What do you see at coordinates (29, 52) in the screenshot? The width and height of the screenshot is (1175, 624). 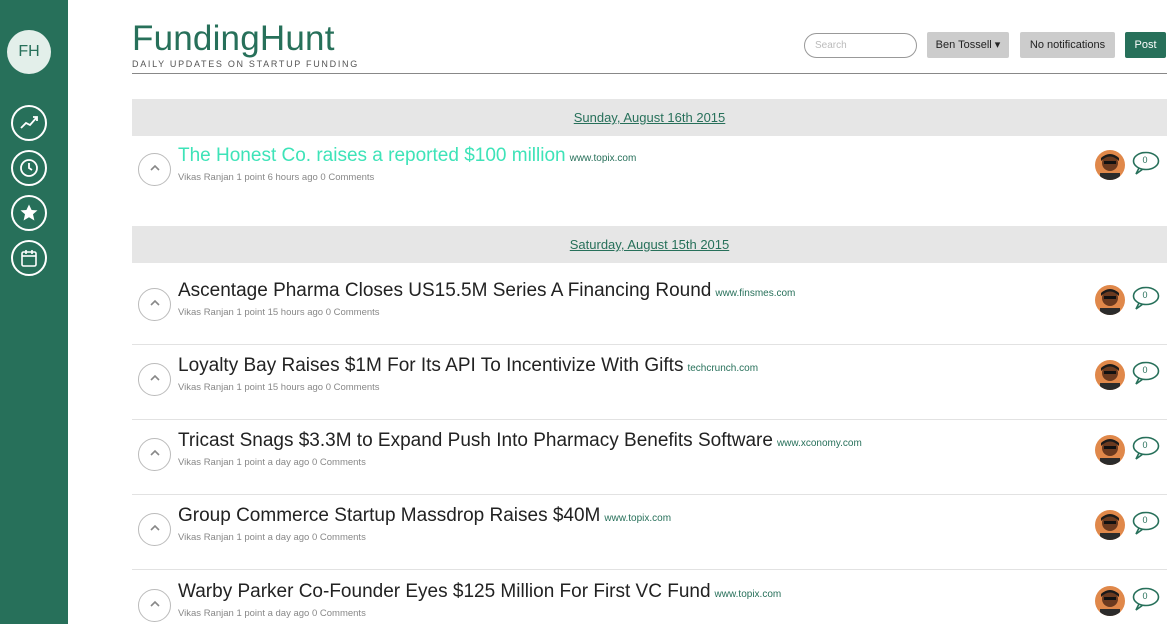 I see `logo: FH` at bounding box center [29, 52].